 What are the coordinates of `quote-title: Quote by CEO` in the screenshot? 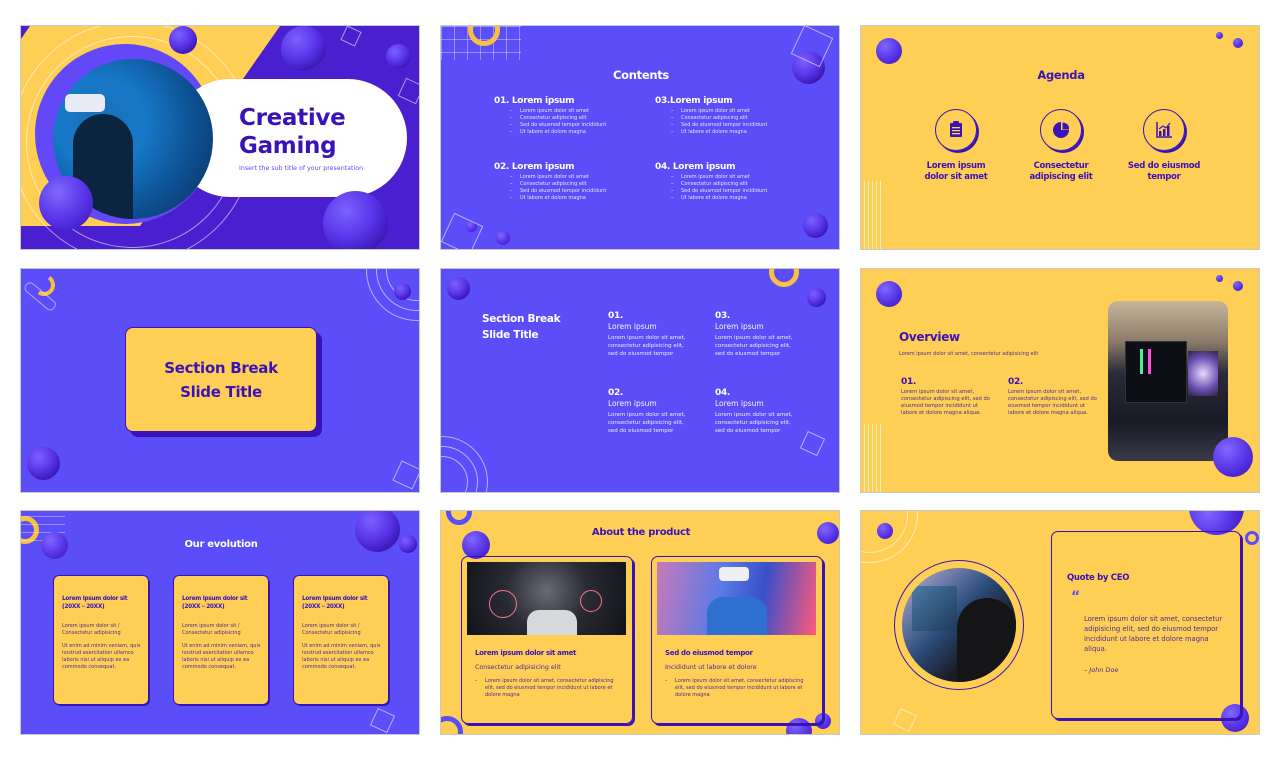 It's located at (1098, 578).